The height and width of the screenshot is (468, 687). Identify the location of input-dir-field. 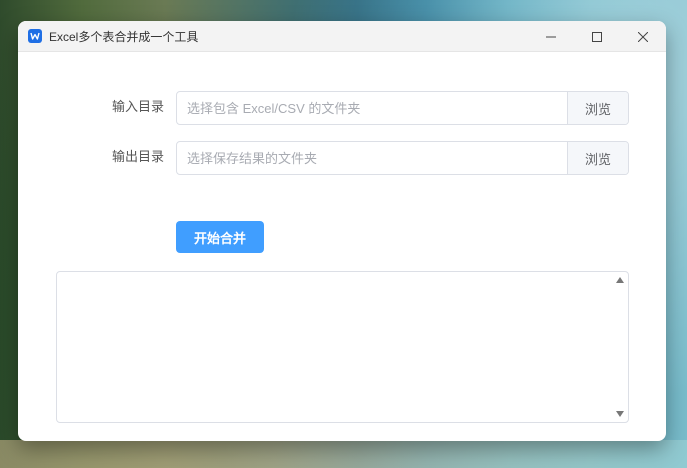
(372, 108).